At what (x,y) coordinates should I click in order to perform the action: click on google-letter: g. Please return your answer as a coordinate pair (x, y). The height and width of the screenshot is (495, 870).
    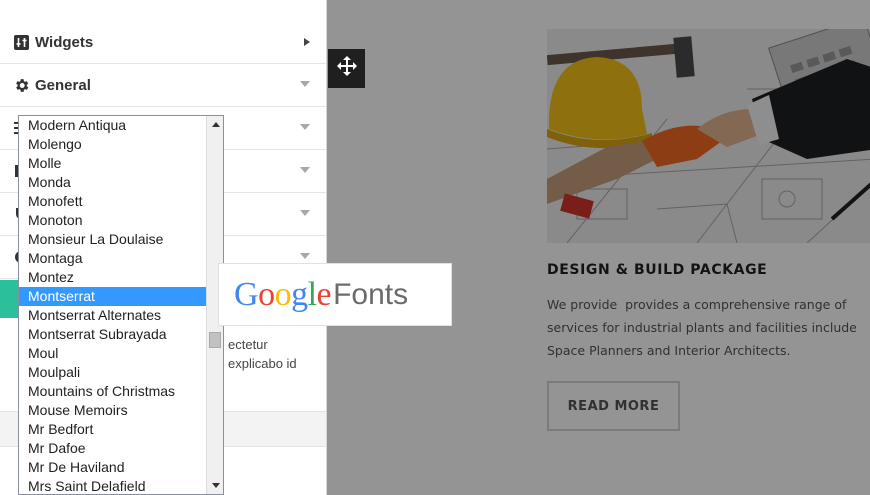
    Looking at the image, I should click on (299, 294).